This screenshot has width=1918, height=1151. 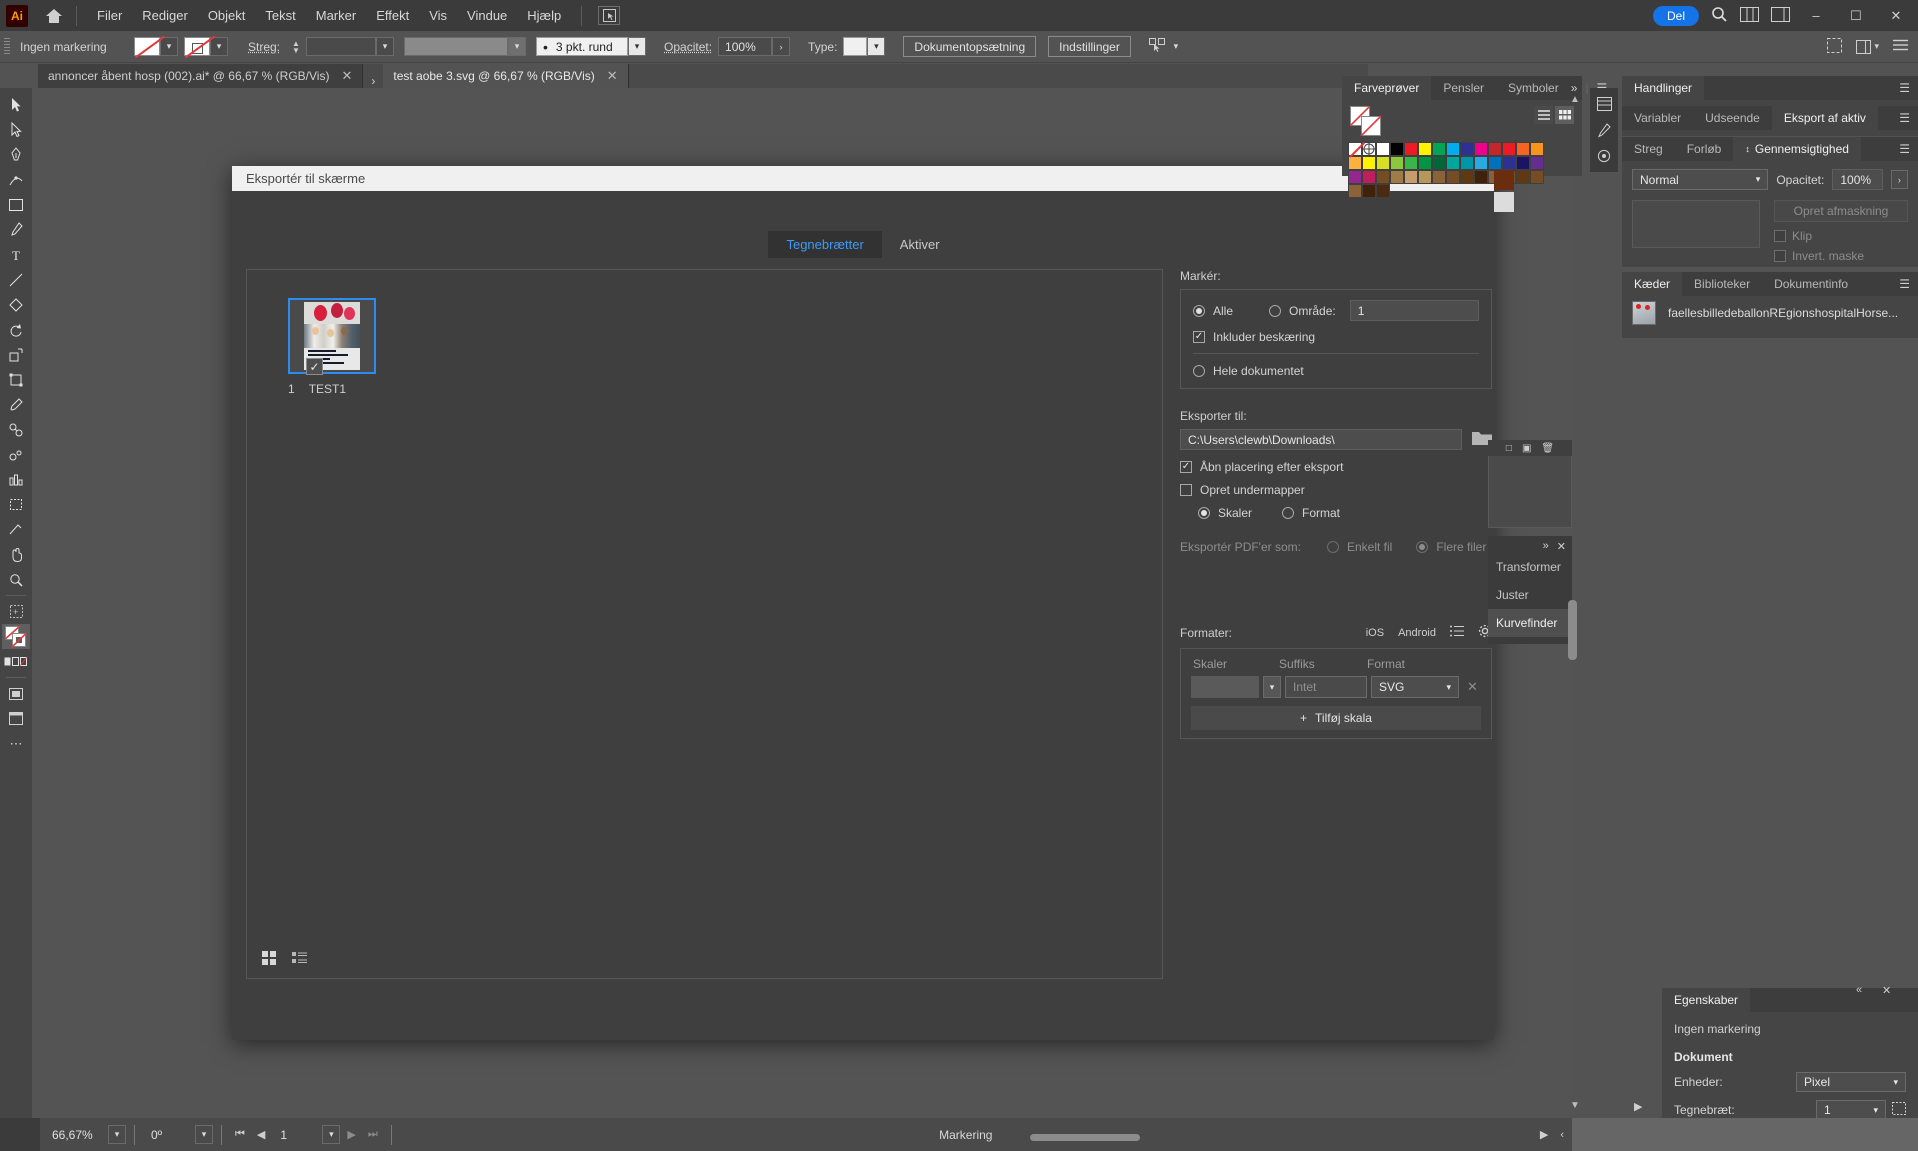 What do you see at coordinates (517, 46) in the screenshot?
I see `stroke-profile-chevron-down-icon: ▾` at bounding box center [517, 46].